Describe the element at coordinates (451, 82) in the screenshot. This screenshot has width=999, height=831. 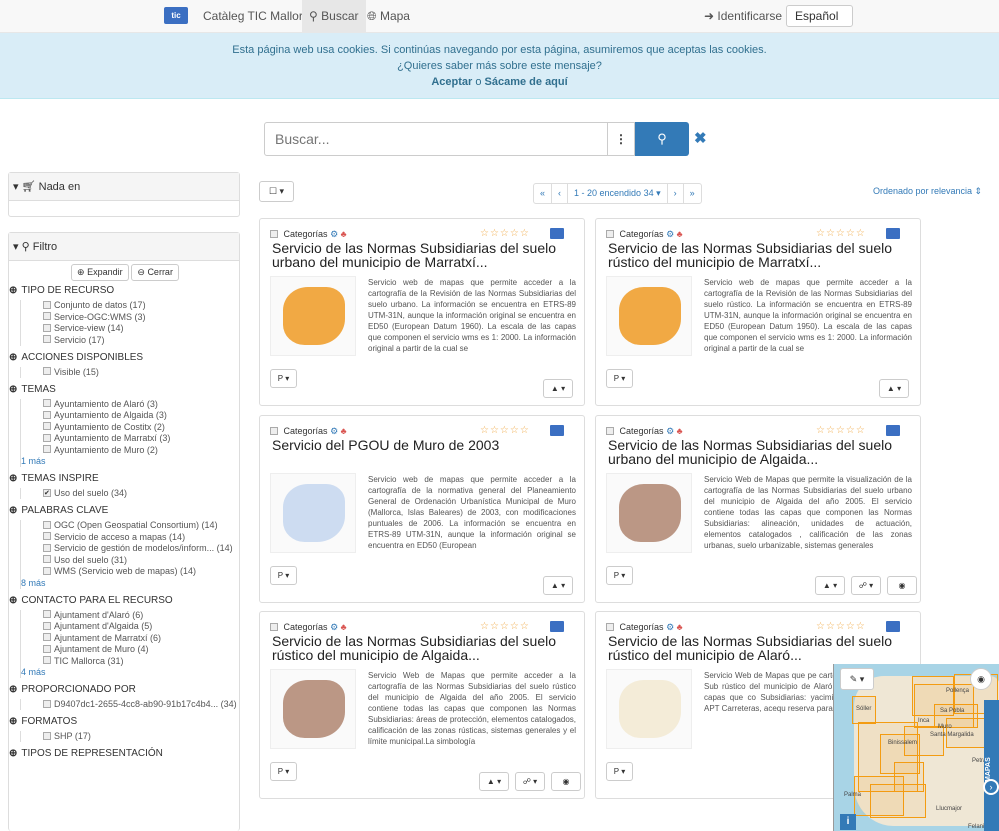
I see `cookie-accept-link: Aceptar` at that location.